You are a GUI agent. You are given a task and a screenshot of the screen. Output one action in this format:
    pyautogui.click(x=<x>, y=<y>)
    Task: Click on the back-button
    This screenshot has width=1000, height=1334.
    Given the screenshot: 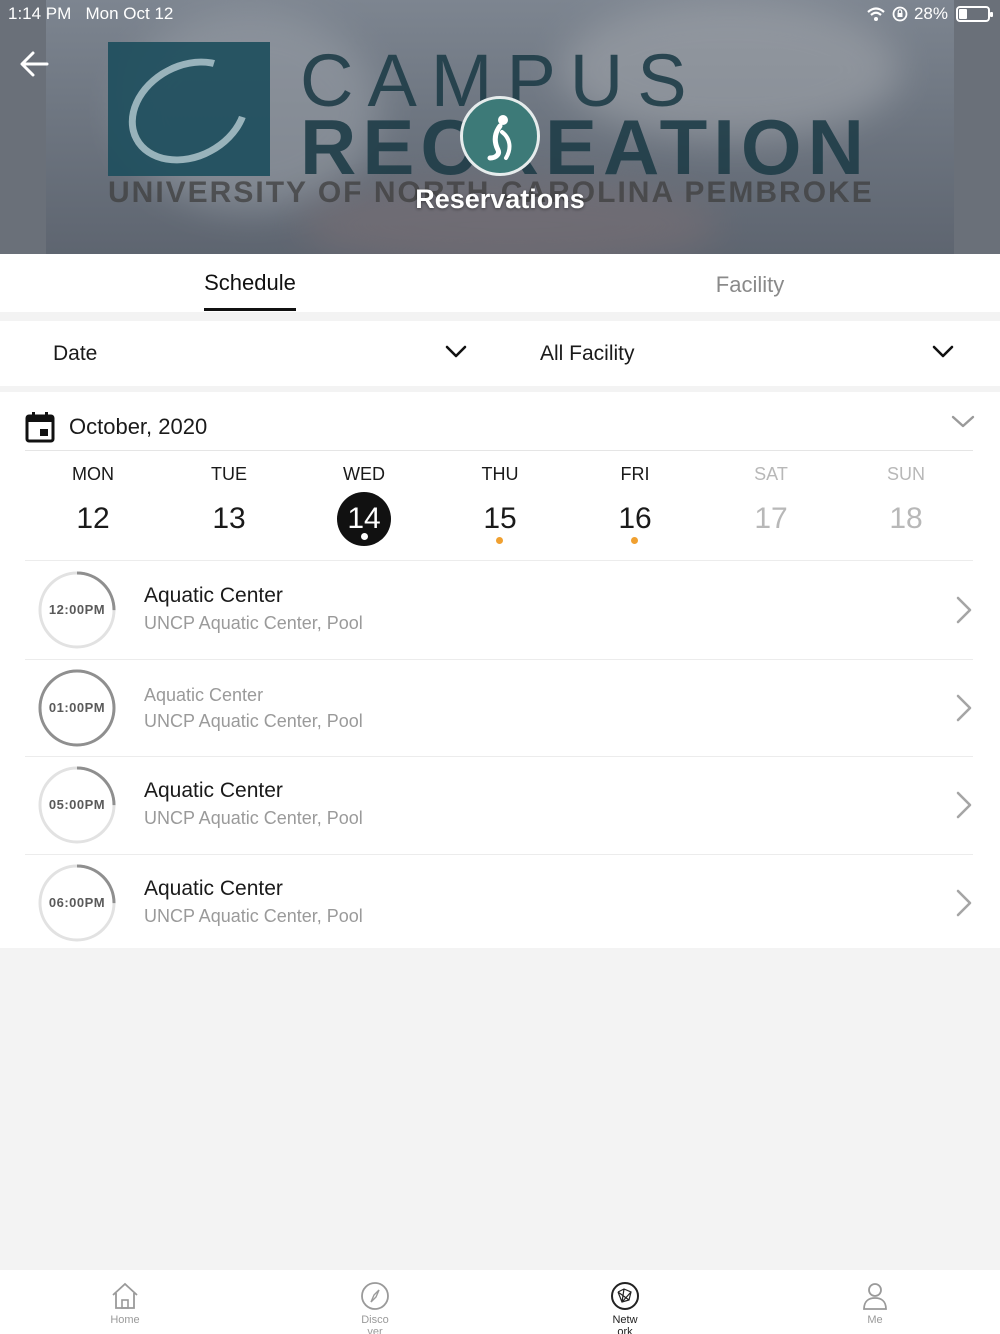 What is the action you would take?
    pyautogui.click(x=34, y=64)
    